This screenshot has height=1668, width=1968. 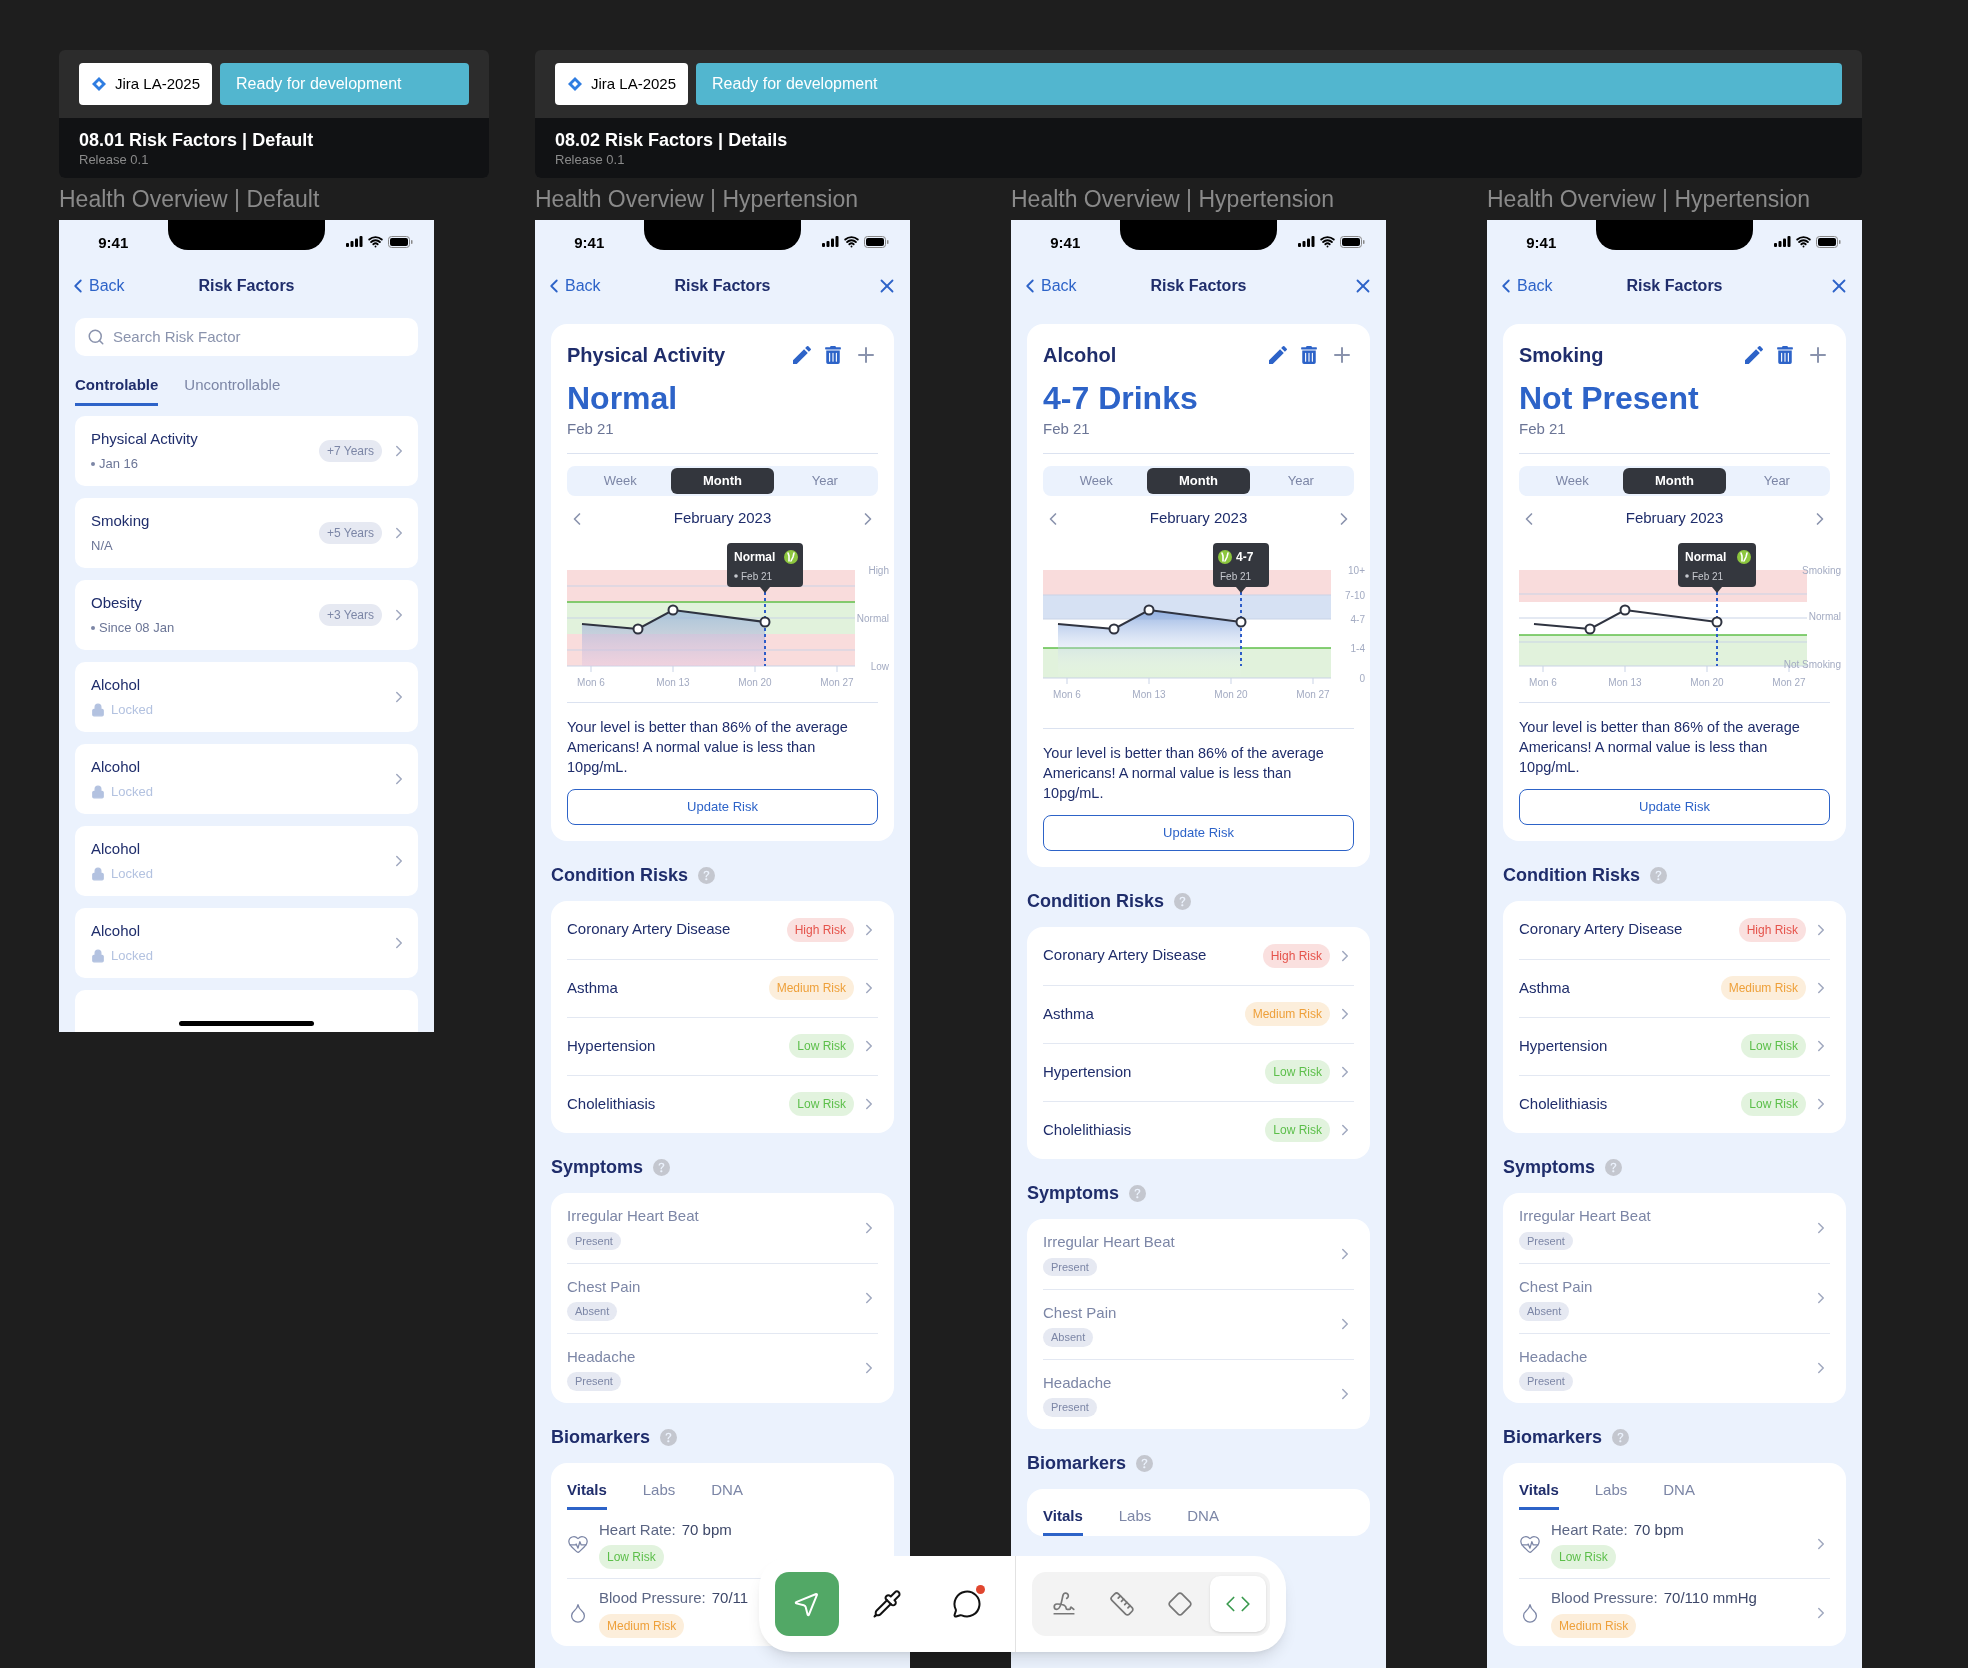 What do you see at coordinates (1708, 576) in the screenshot?
I see `tooltip-date: Feb 21` at bounding box center [1708, 576].